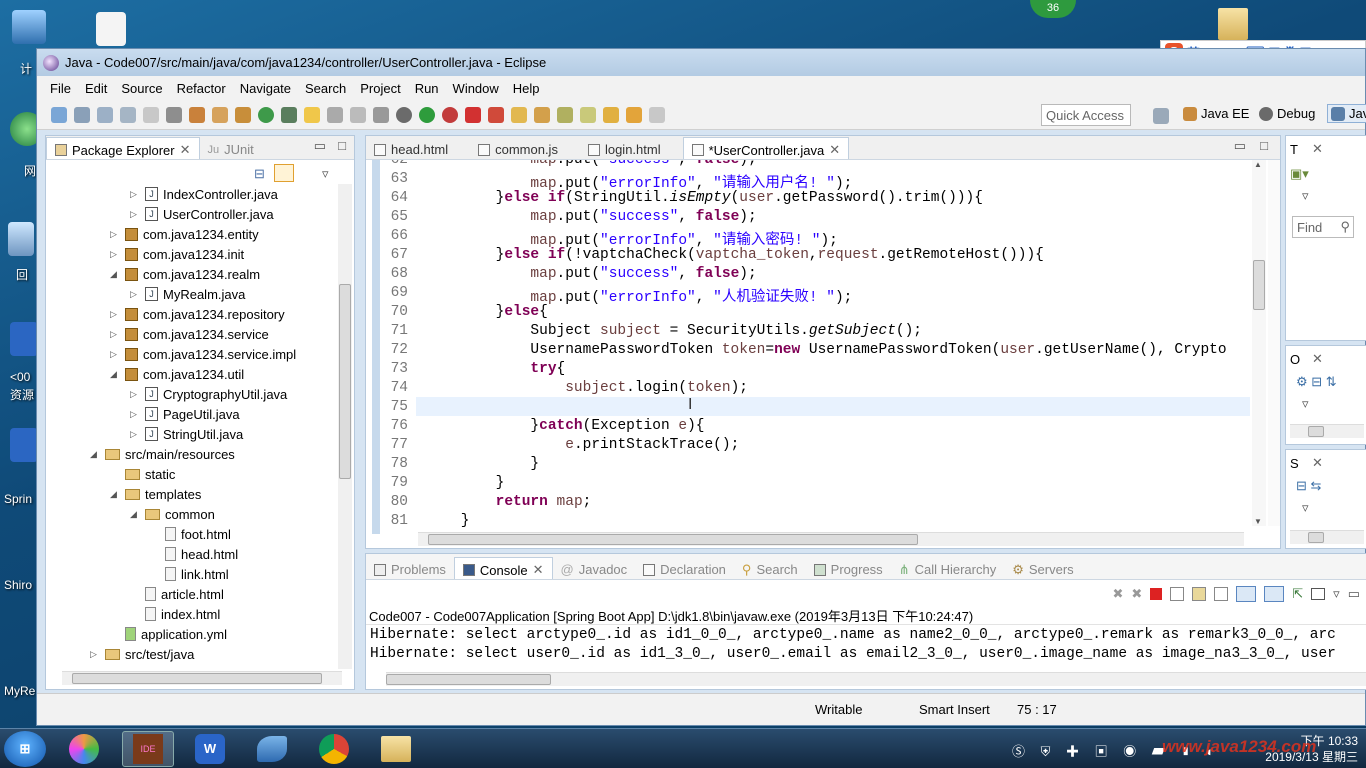 The width and height of the screenshot is (1366, 768). Describe the element at coordinates (84, 749) in the screenshot. I see `taskbar-app-photos` at that location.